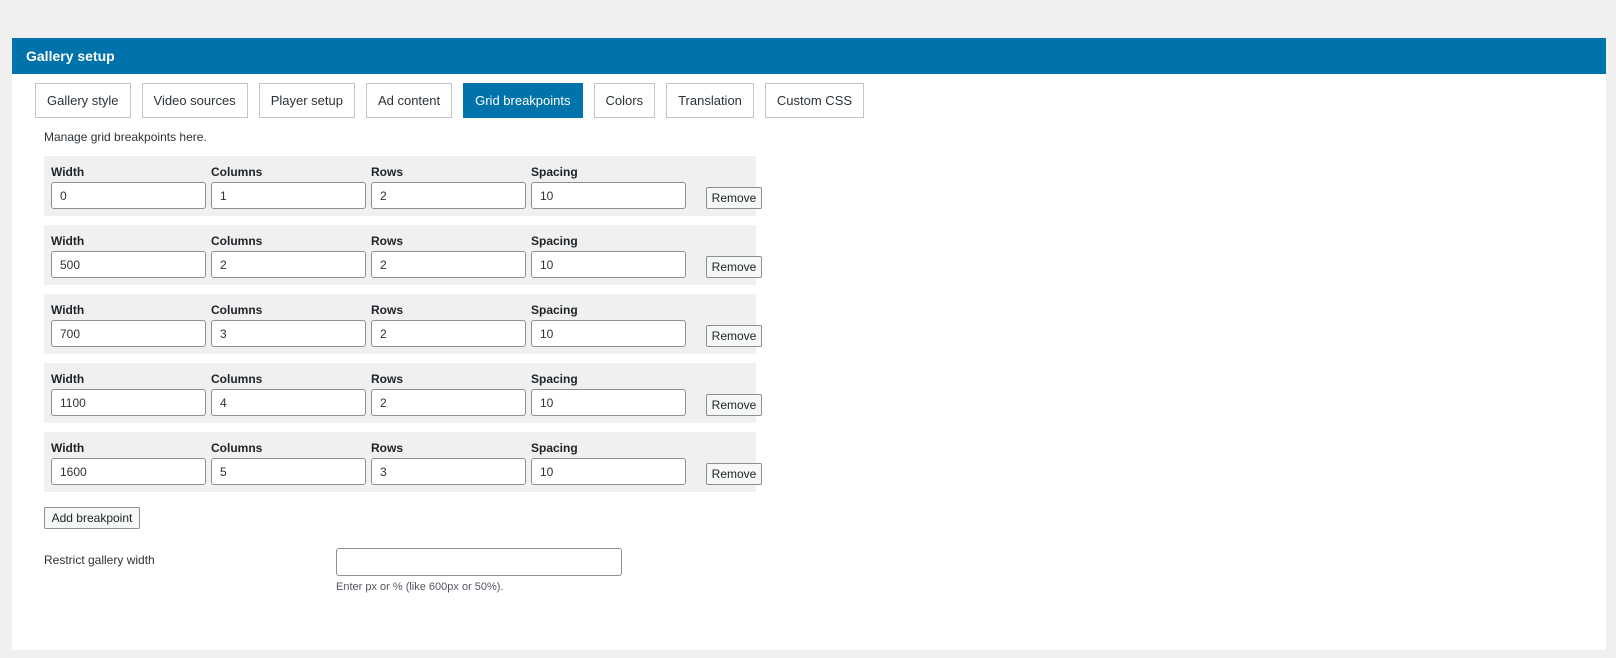 Image resolution: width=1616 pixels, height=658 pixels. Describe the element at coordinates (814, 100) in the screenshot. I see `tab-custom-css: Custom CSS` at that location.